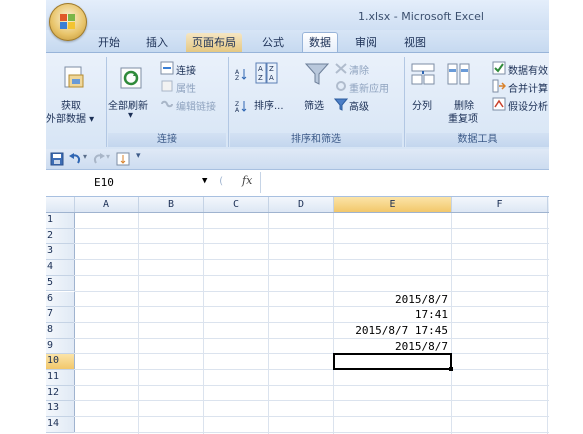  Describe the element at coordinates (404, 182) in the screenshot. I see `formula-input` at that location.